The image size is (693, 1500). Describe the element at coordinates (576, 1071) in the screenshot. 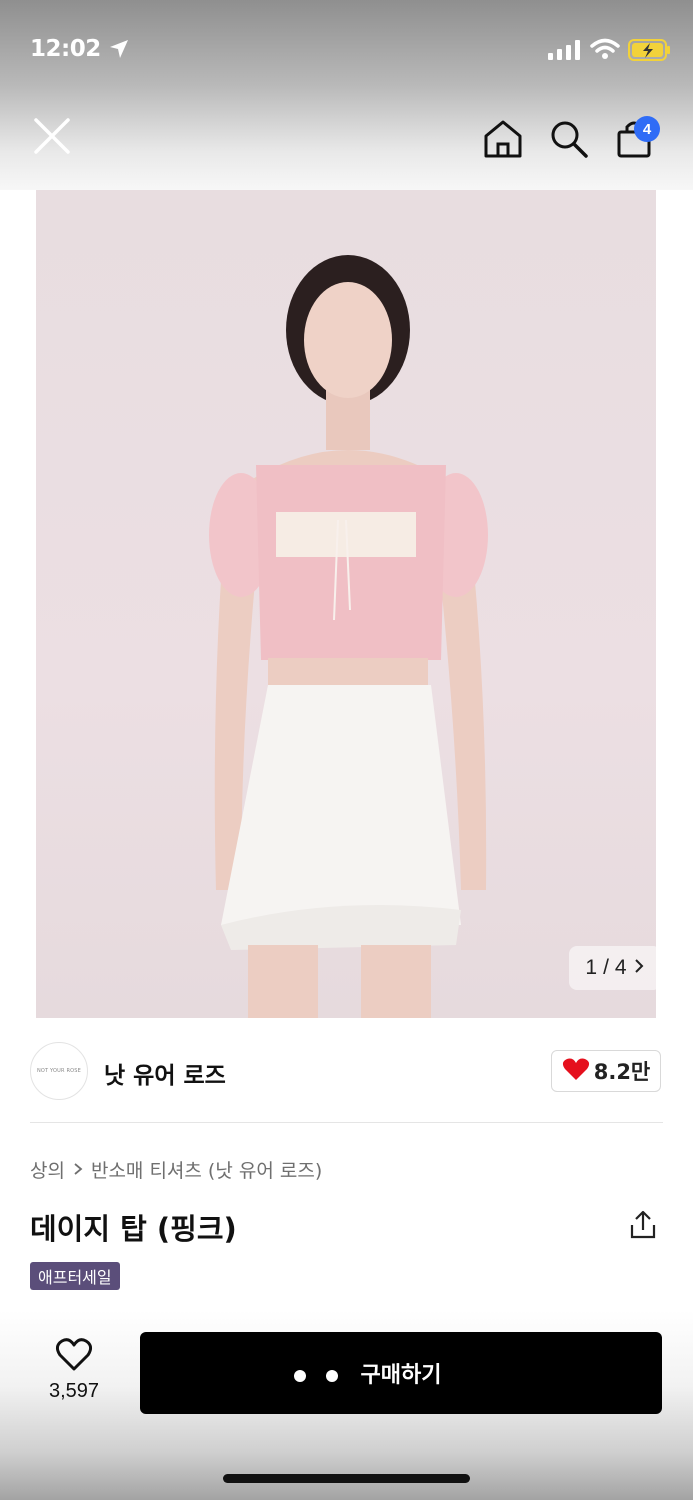

I see `heart-filled-icon` at that location.